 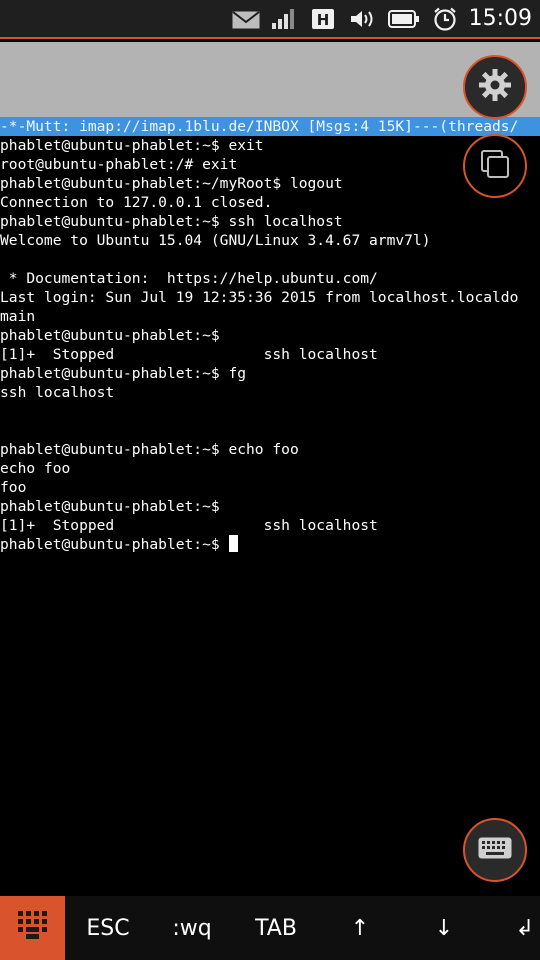 I want to click on keyboard-toggle-button, so click(x=495, y=850).